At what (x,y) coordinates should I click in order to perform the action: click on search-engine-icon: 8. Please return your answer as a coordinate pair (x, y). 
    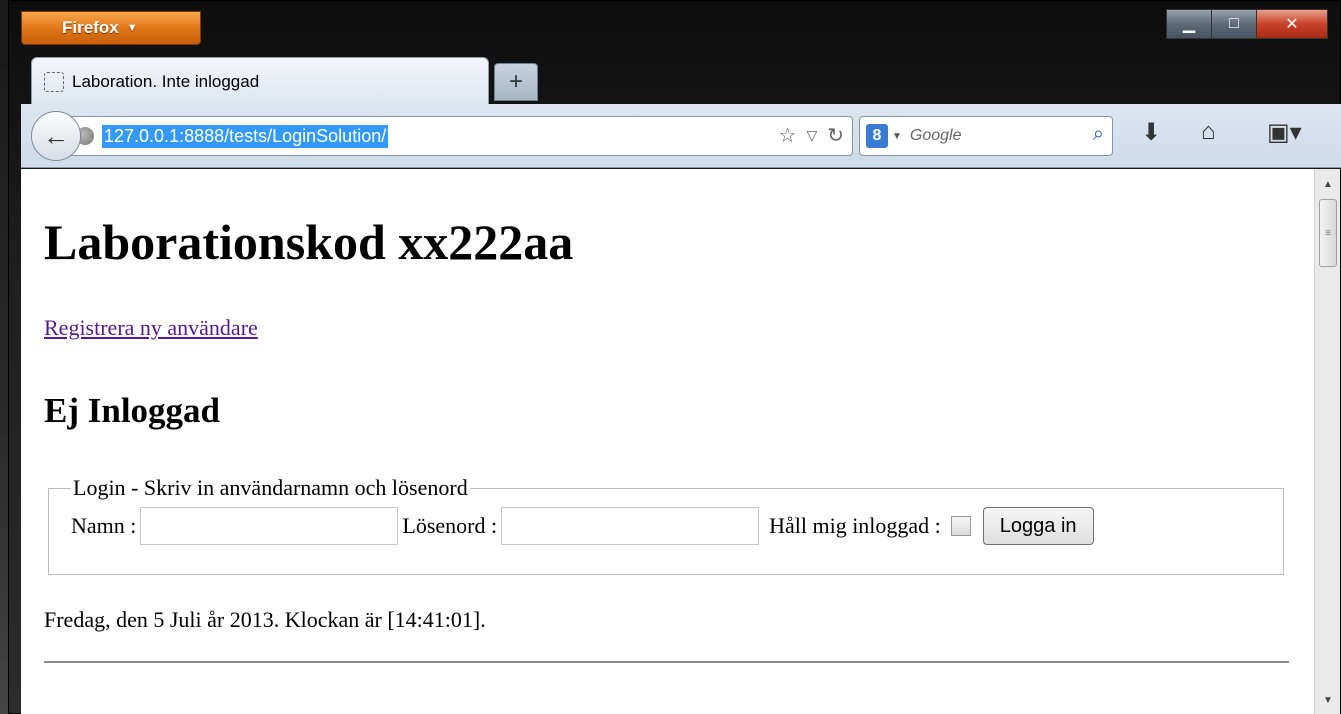
    Looking at the image, I should click on (877, 136).